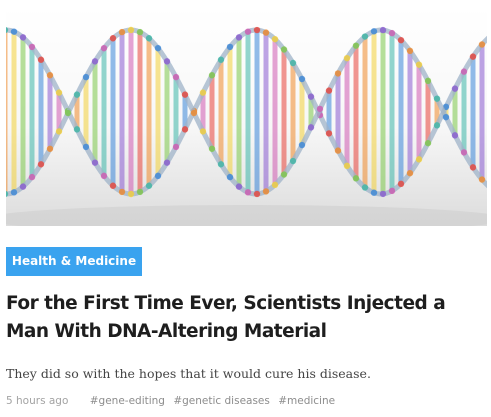 Image resolution: width=491 pixels, height=417 pixels. I want to click on tag-link: #genetic diseases, so click(221, 401).